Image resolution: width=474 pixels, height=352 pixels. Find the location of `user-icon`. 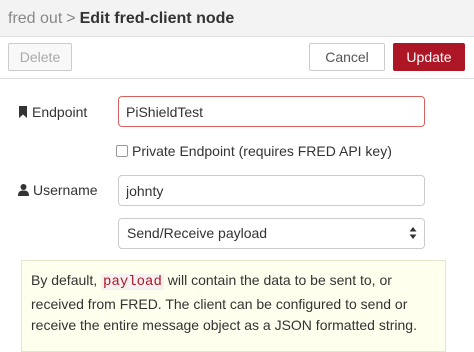

user-icon is located at coordinates (23, 190).